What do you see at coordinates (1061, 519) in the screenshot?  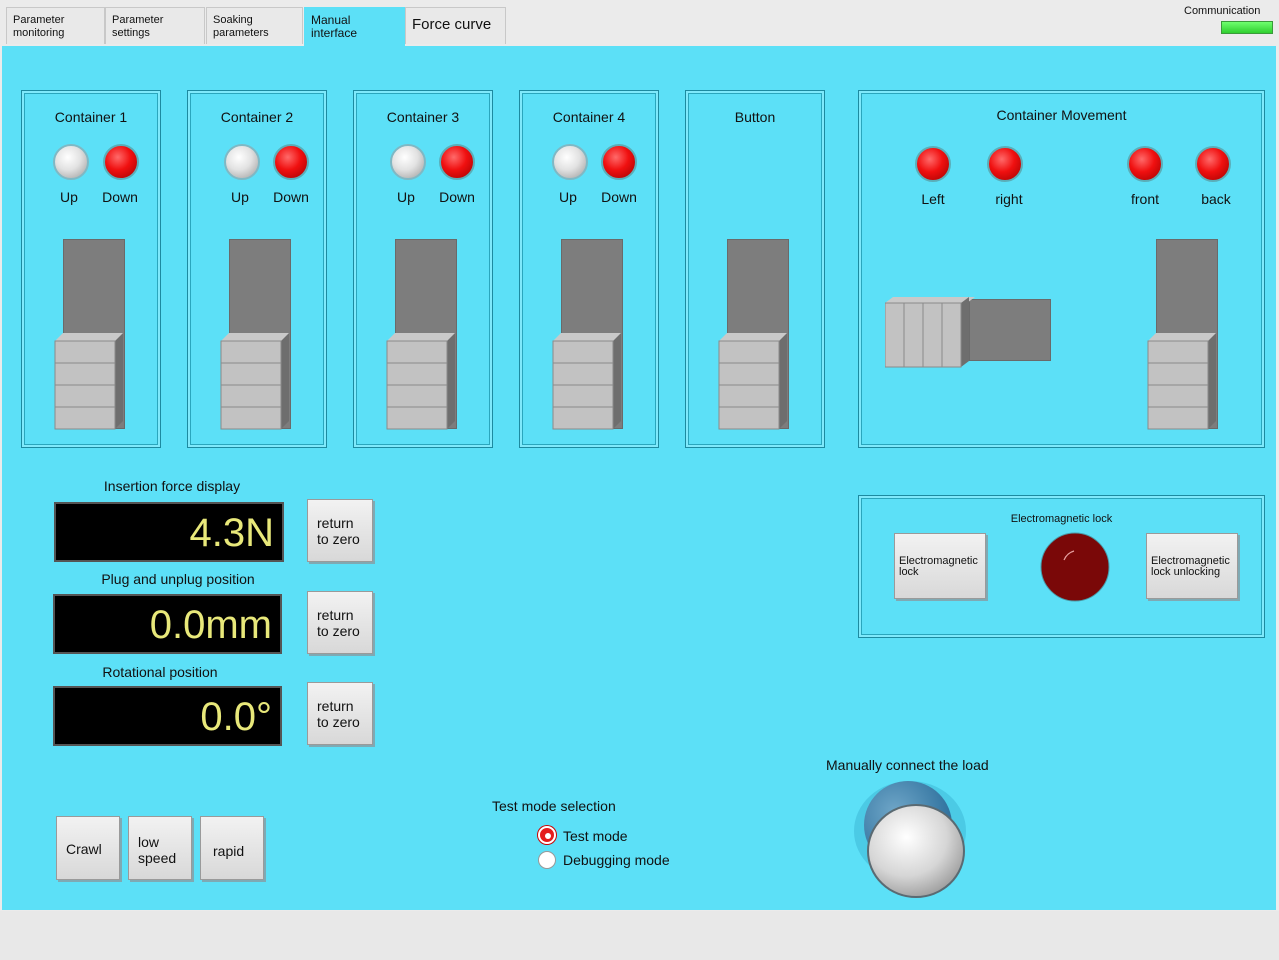 I see `panel-title: Electromagnetic lock` at bounding box center [1061, 519].